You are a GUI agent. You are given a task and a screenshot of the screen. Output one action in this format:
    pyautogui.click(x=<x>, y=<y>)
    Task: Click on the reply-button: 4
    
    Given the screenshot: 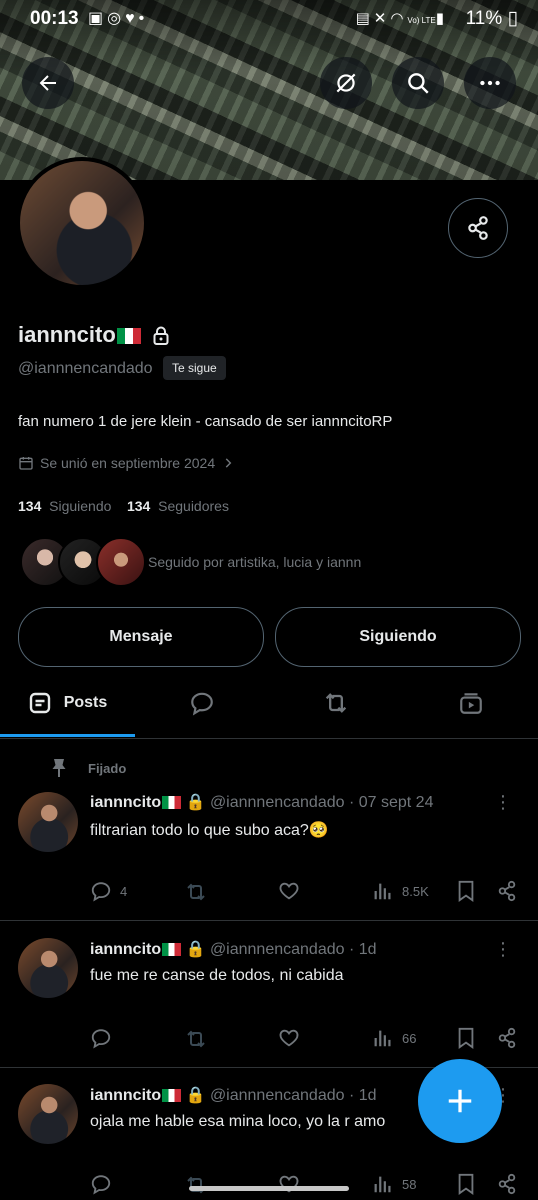 What is the action you would take?
    pyautogui.click(x=108, y=891)
    